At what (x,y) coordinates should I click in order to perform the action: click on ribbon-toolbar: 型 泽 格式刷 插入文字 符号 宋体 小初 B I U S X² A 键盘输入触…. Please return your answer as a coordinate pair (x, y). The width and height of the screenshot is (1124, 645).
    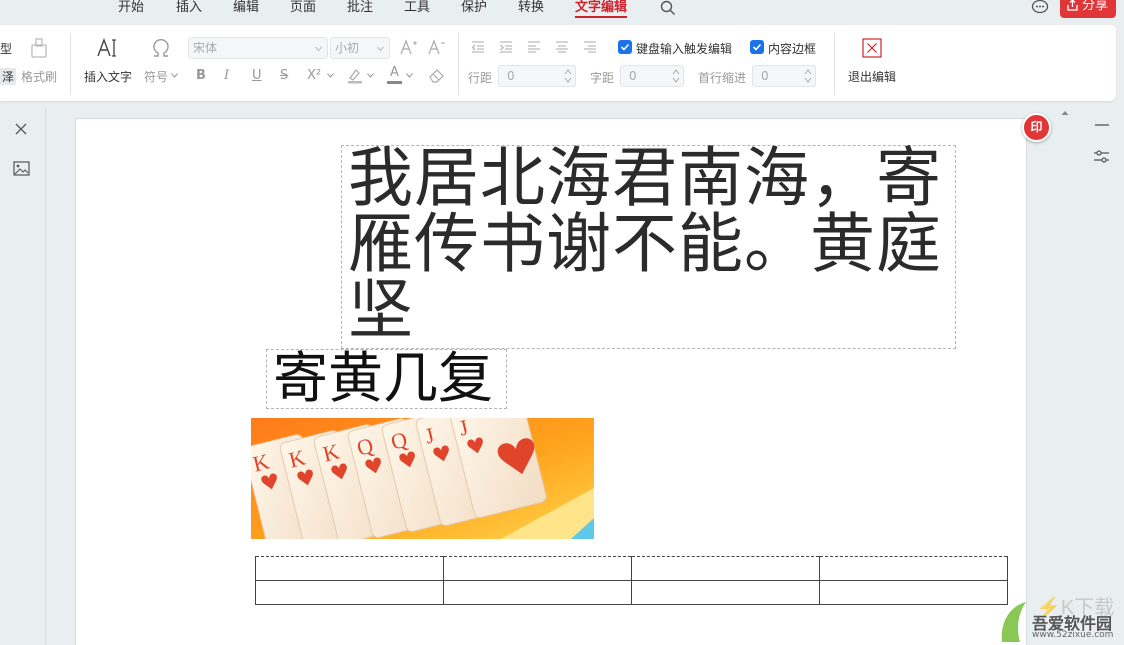
    Looking at the image, I should click on (558, 63).